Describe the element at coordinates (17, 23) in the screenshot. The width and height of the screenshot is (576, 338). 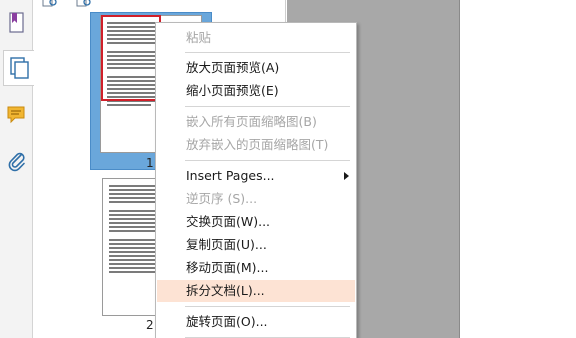
I see `bookmark-icon` at that location.